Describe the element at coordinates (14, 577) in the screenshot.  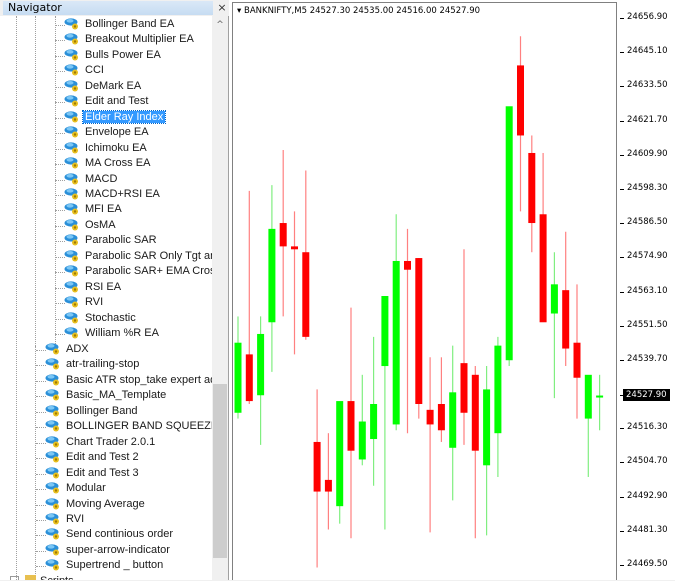
I see `expand-icon` at that location.